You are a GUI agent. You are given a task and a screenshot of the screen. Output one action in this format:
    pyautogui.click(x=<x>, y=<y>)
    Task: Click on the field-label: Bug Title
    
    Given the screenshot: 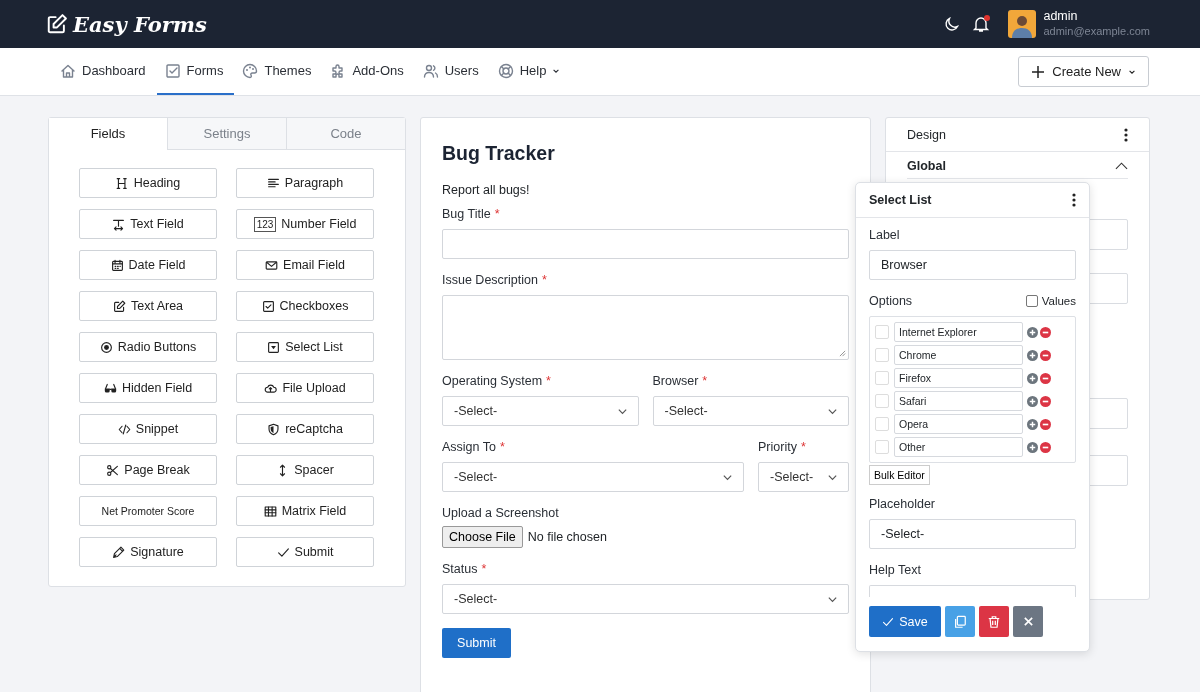 What is the action you would take?
    pyautogui.click(x=466, y=214)
    